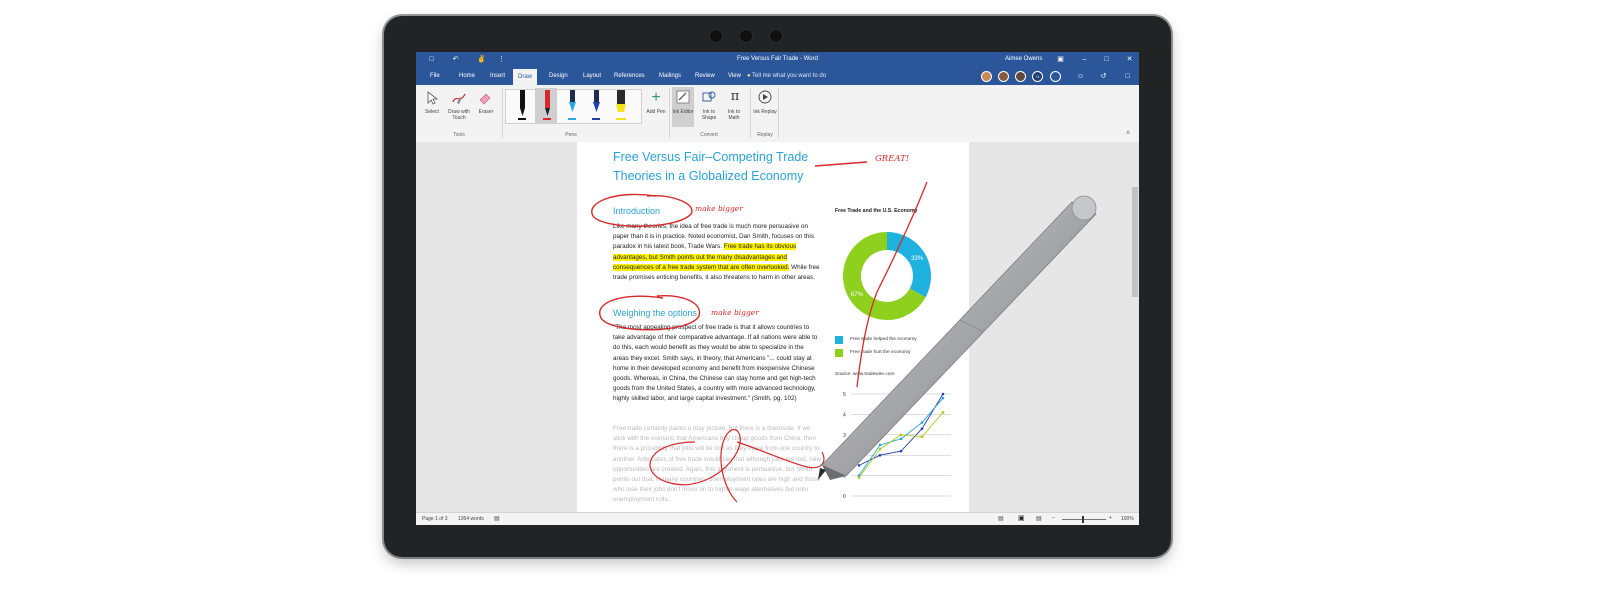 The width and height of the screenshot is (1599, 599). I want to click on draw-with-touch-icon, so click(459, 98).